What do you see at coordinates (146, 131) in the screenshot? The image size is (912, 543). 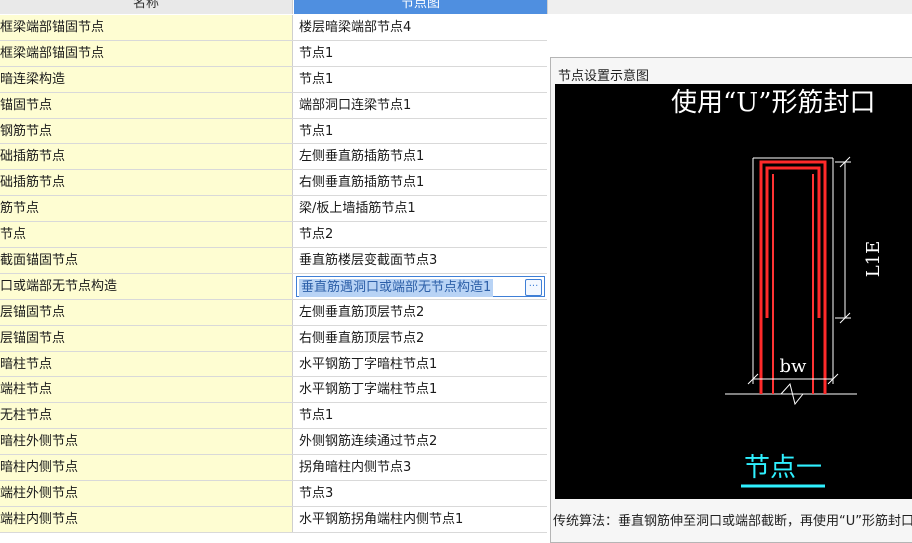 I see `row-name-cell: 钢筋节点` at bounding box center [146, 131].